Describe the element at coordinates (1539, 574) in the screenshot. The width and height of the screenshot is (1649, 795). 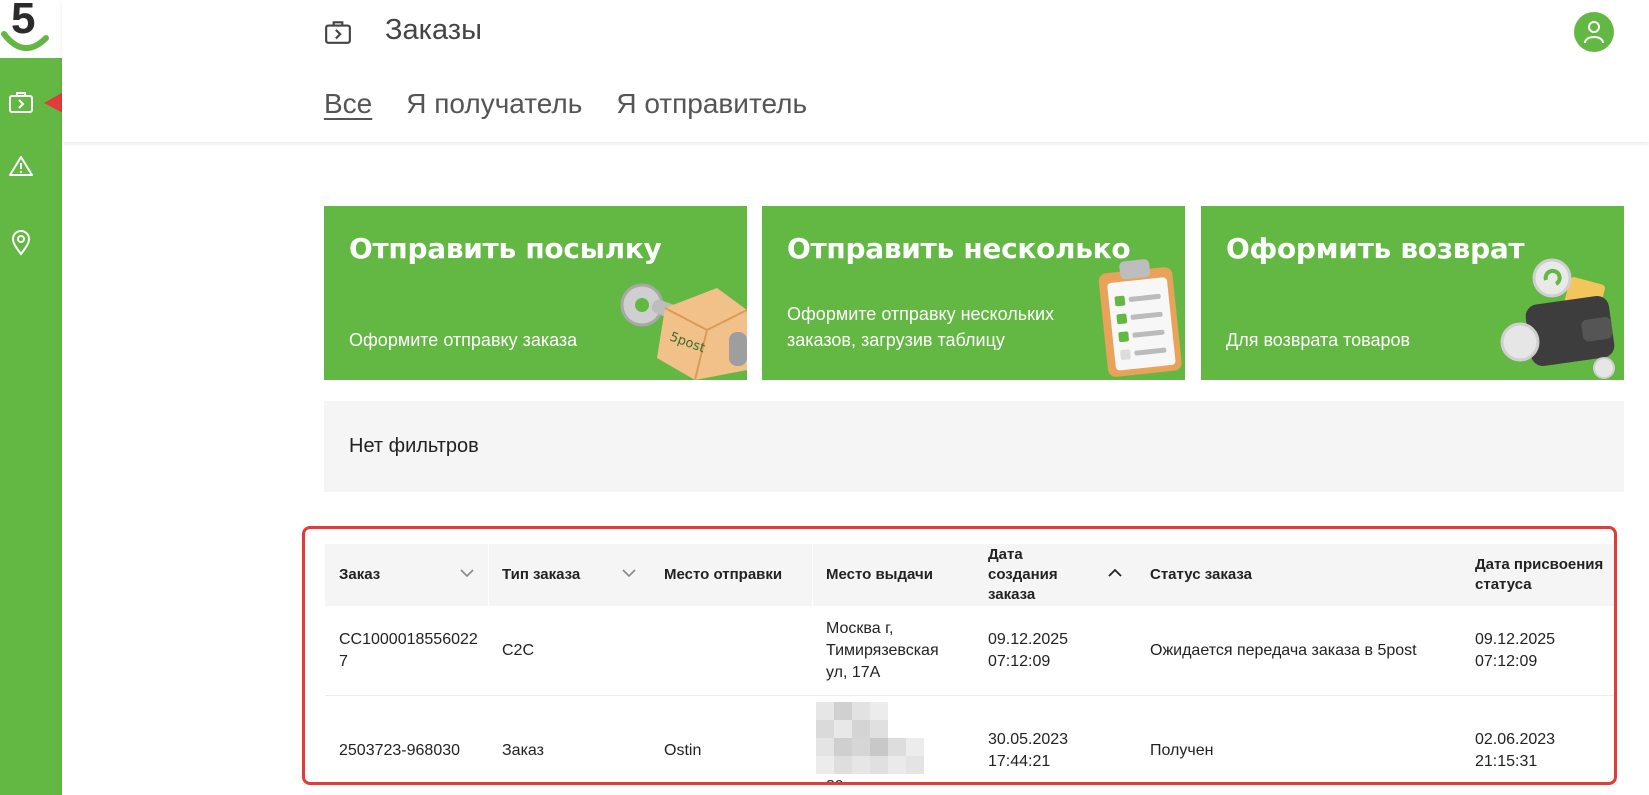
I see `column-status-date: Дата присвоения статуса` at that location.